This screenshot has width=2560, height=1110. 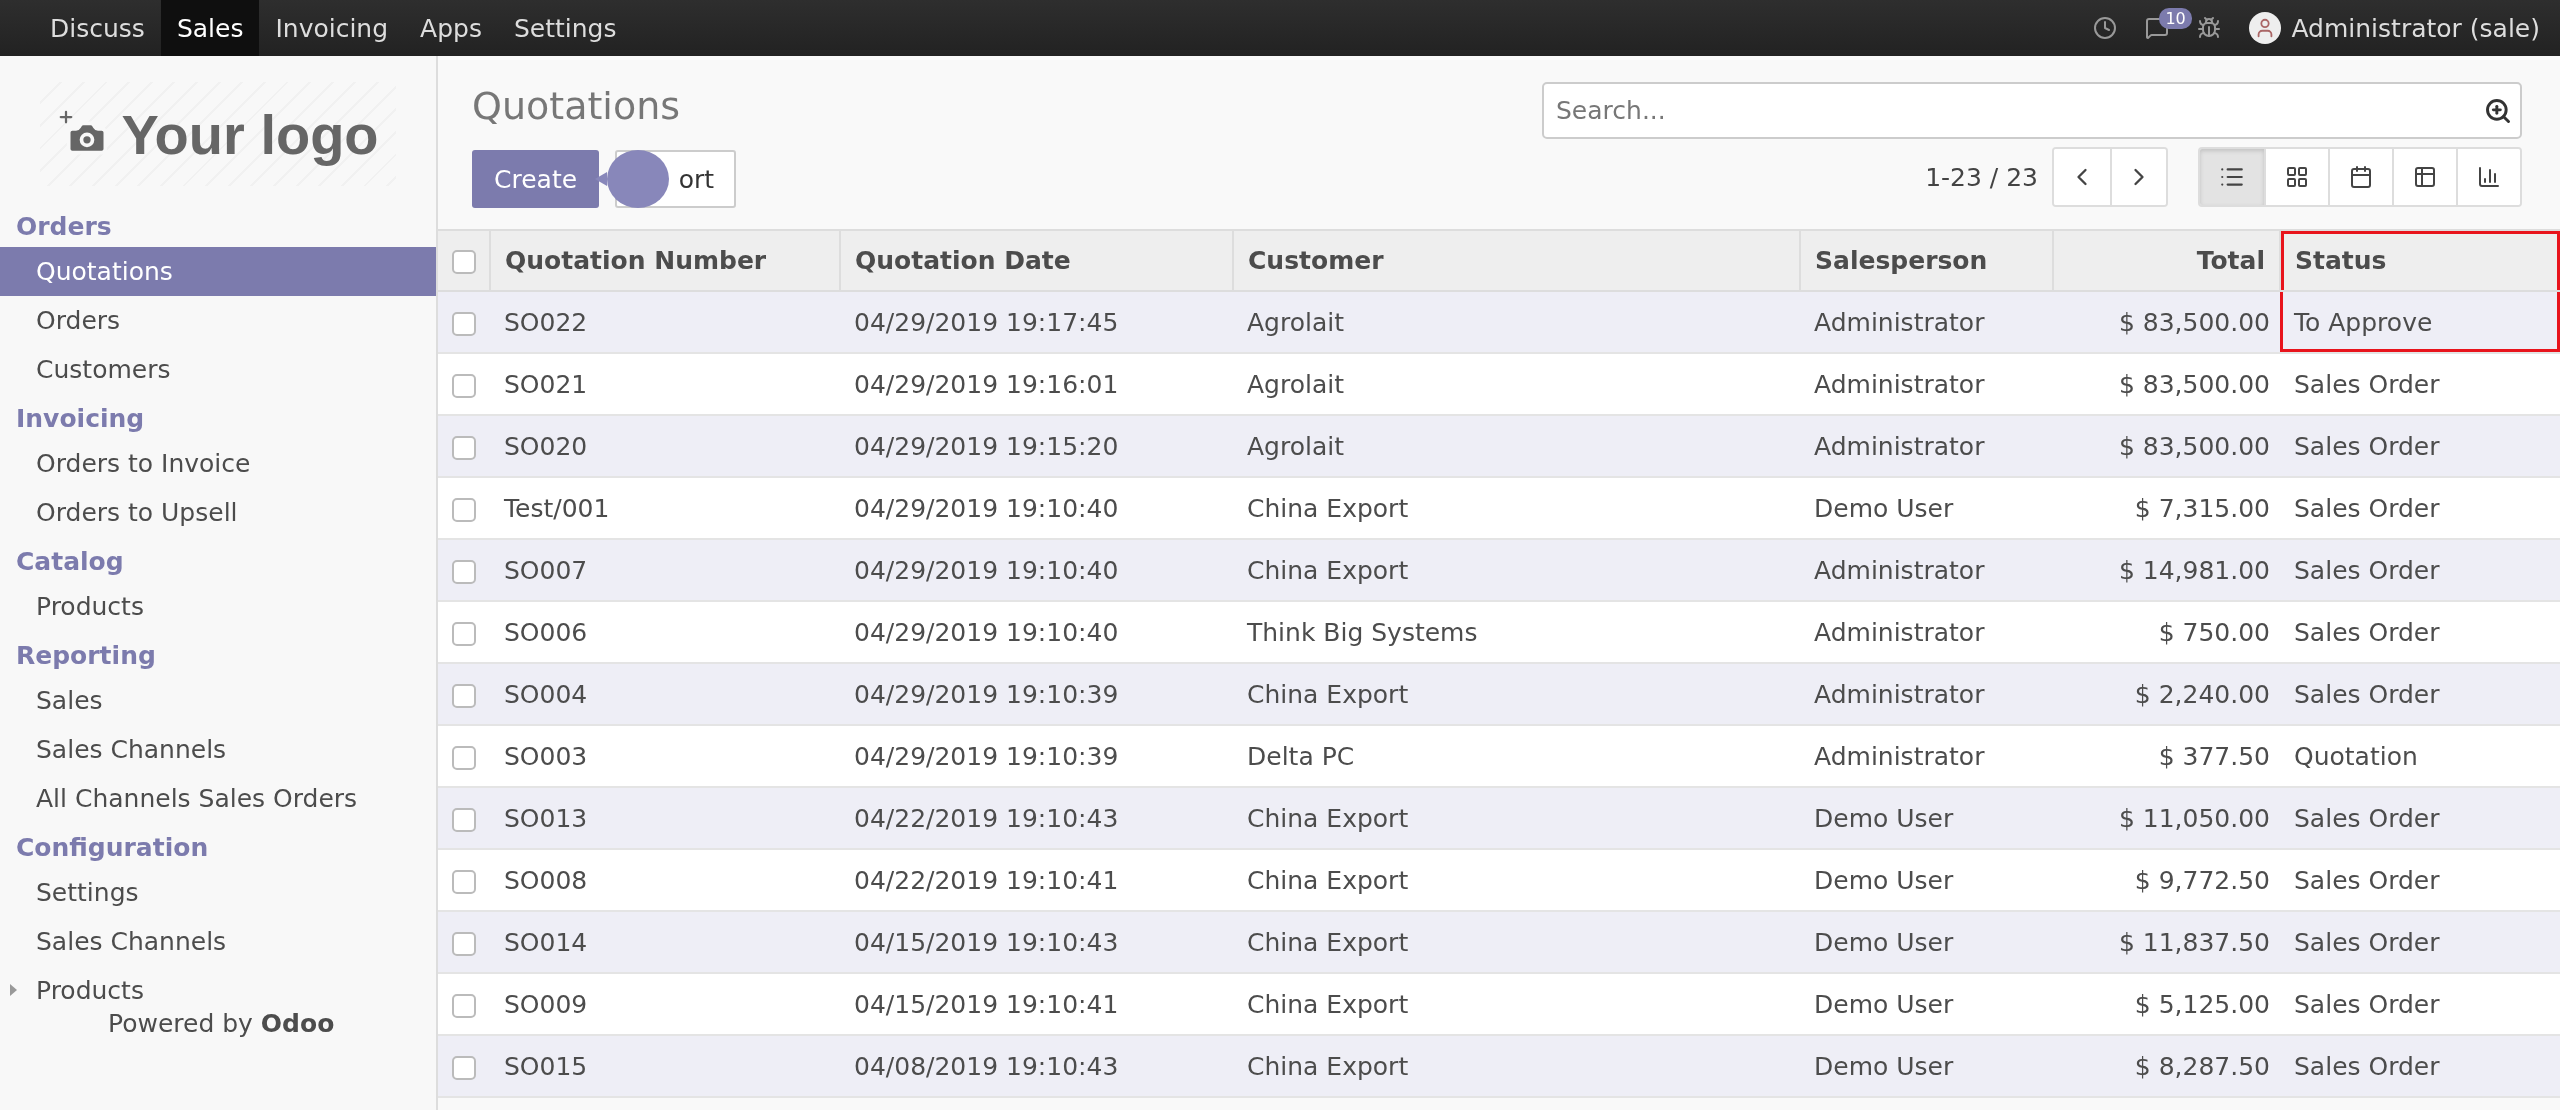 What do you see at coordinates (2415, 28) in the screenshot?
I see `user-menu: Administrator (sale)` at bounding box center [2415, 28].